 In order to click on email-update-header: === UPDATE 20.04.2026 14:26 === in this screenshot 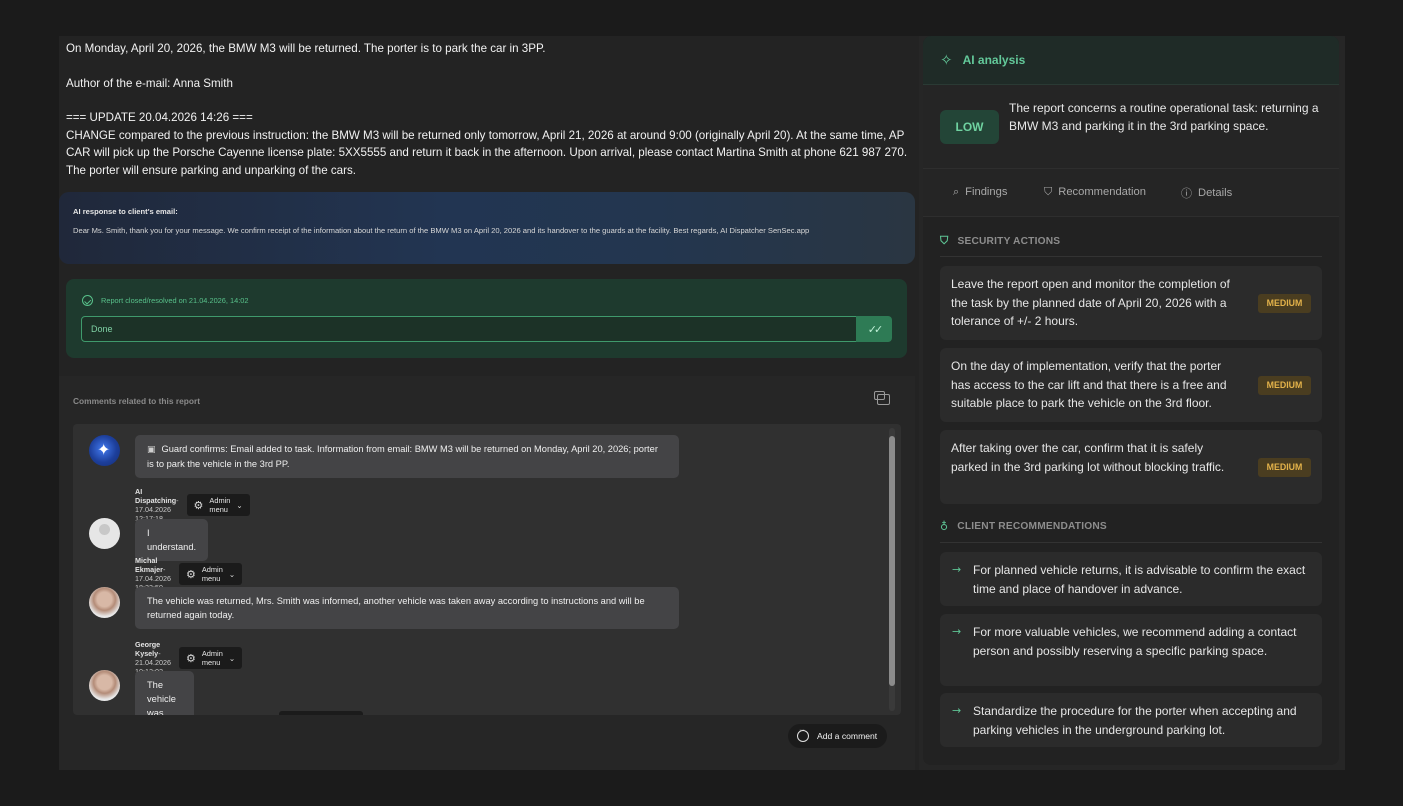, I will do `click(159, 117)`.